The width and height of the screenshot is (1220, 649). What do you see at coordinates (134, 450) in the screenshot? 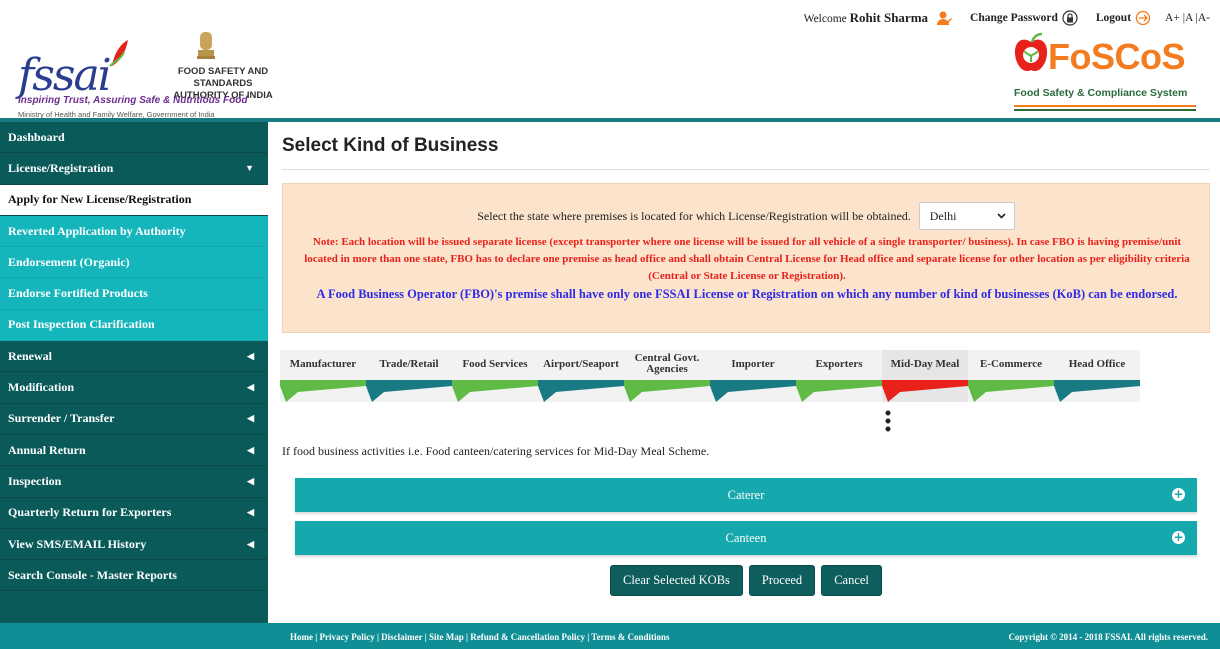
I see `sidebar-item-annual-return: Annual Return ◀` at bounding box center [134, 450].